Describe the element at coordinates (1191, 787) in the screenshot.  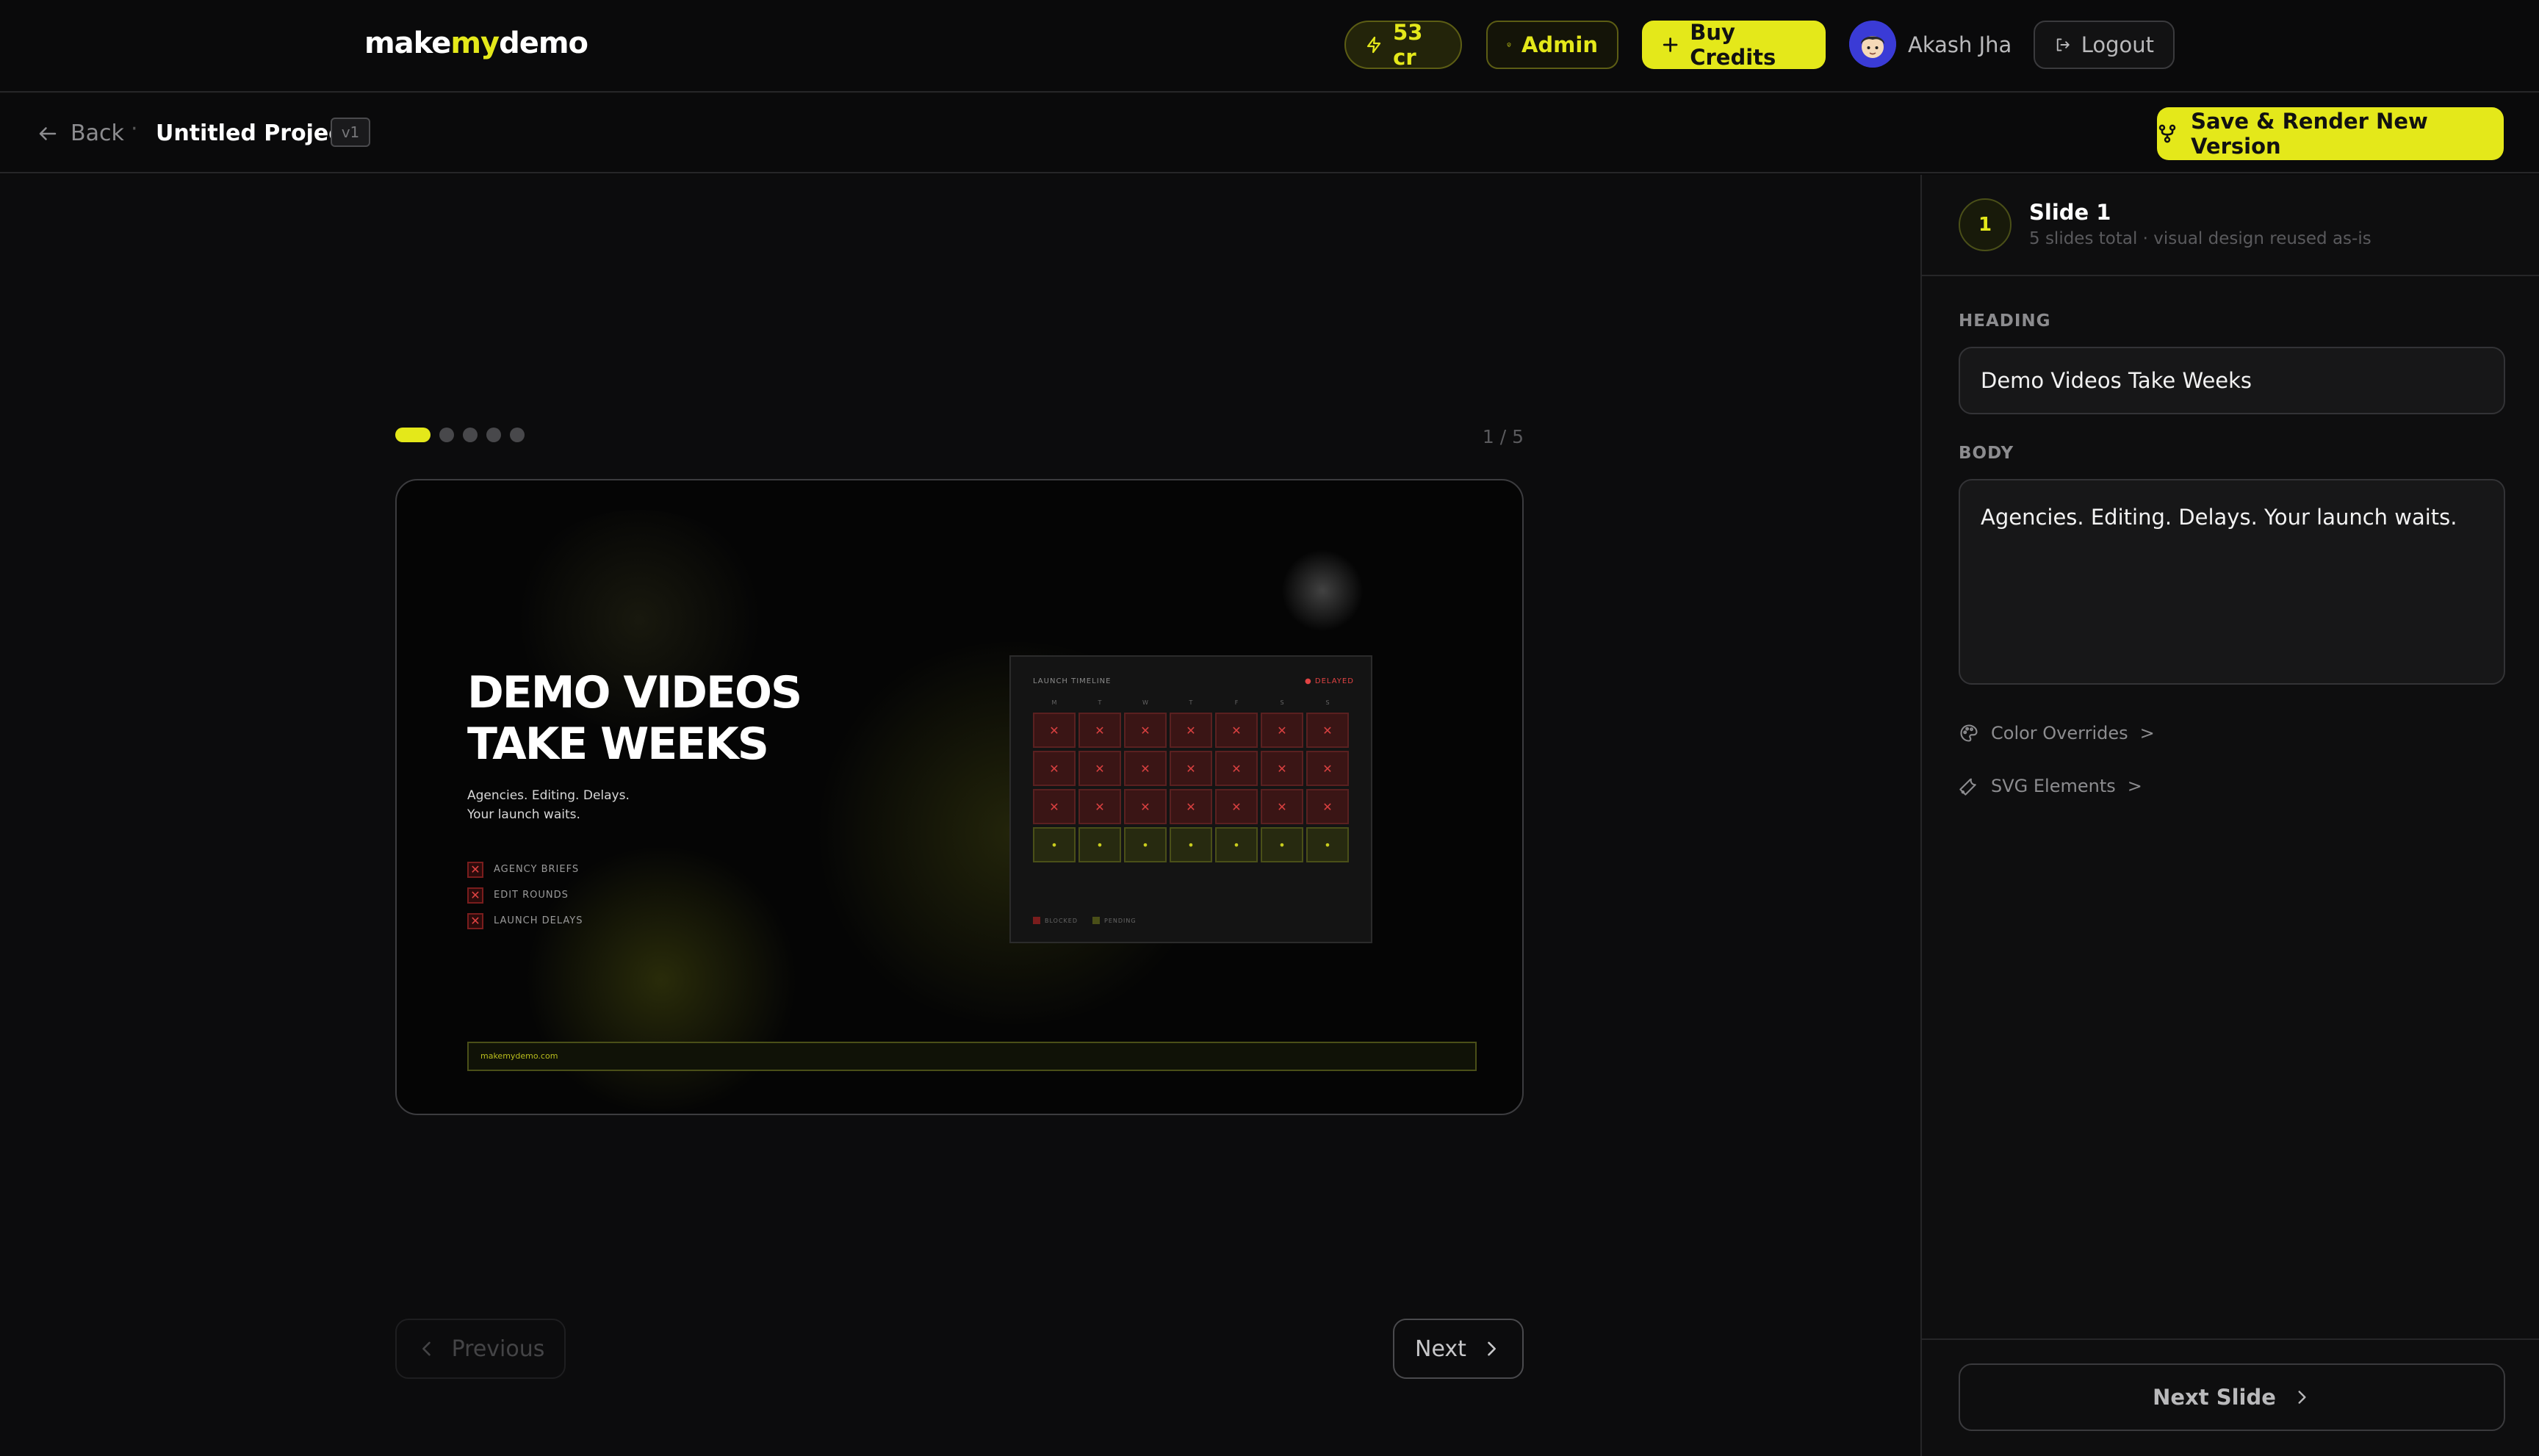
I see `timeline-grid: ✕ ✕ ✕ ✕ ✕ ✕ ✕ ✕ ✕ ✕ ✕ ✕ ✕ ✕ ✕ ✕ ✕ ✕ ✕ ✕` at that location.